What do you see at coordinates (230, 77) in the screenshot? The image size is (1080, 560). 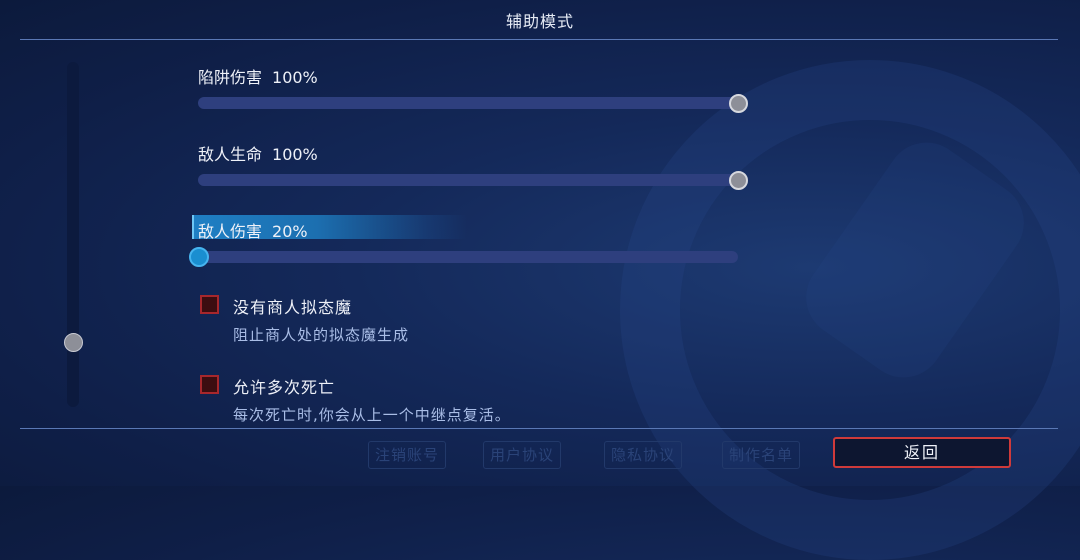 I see `slider-label-text: 陷阱伤害` at bounding box center [230, 77].